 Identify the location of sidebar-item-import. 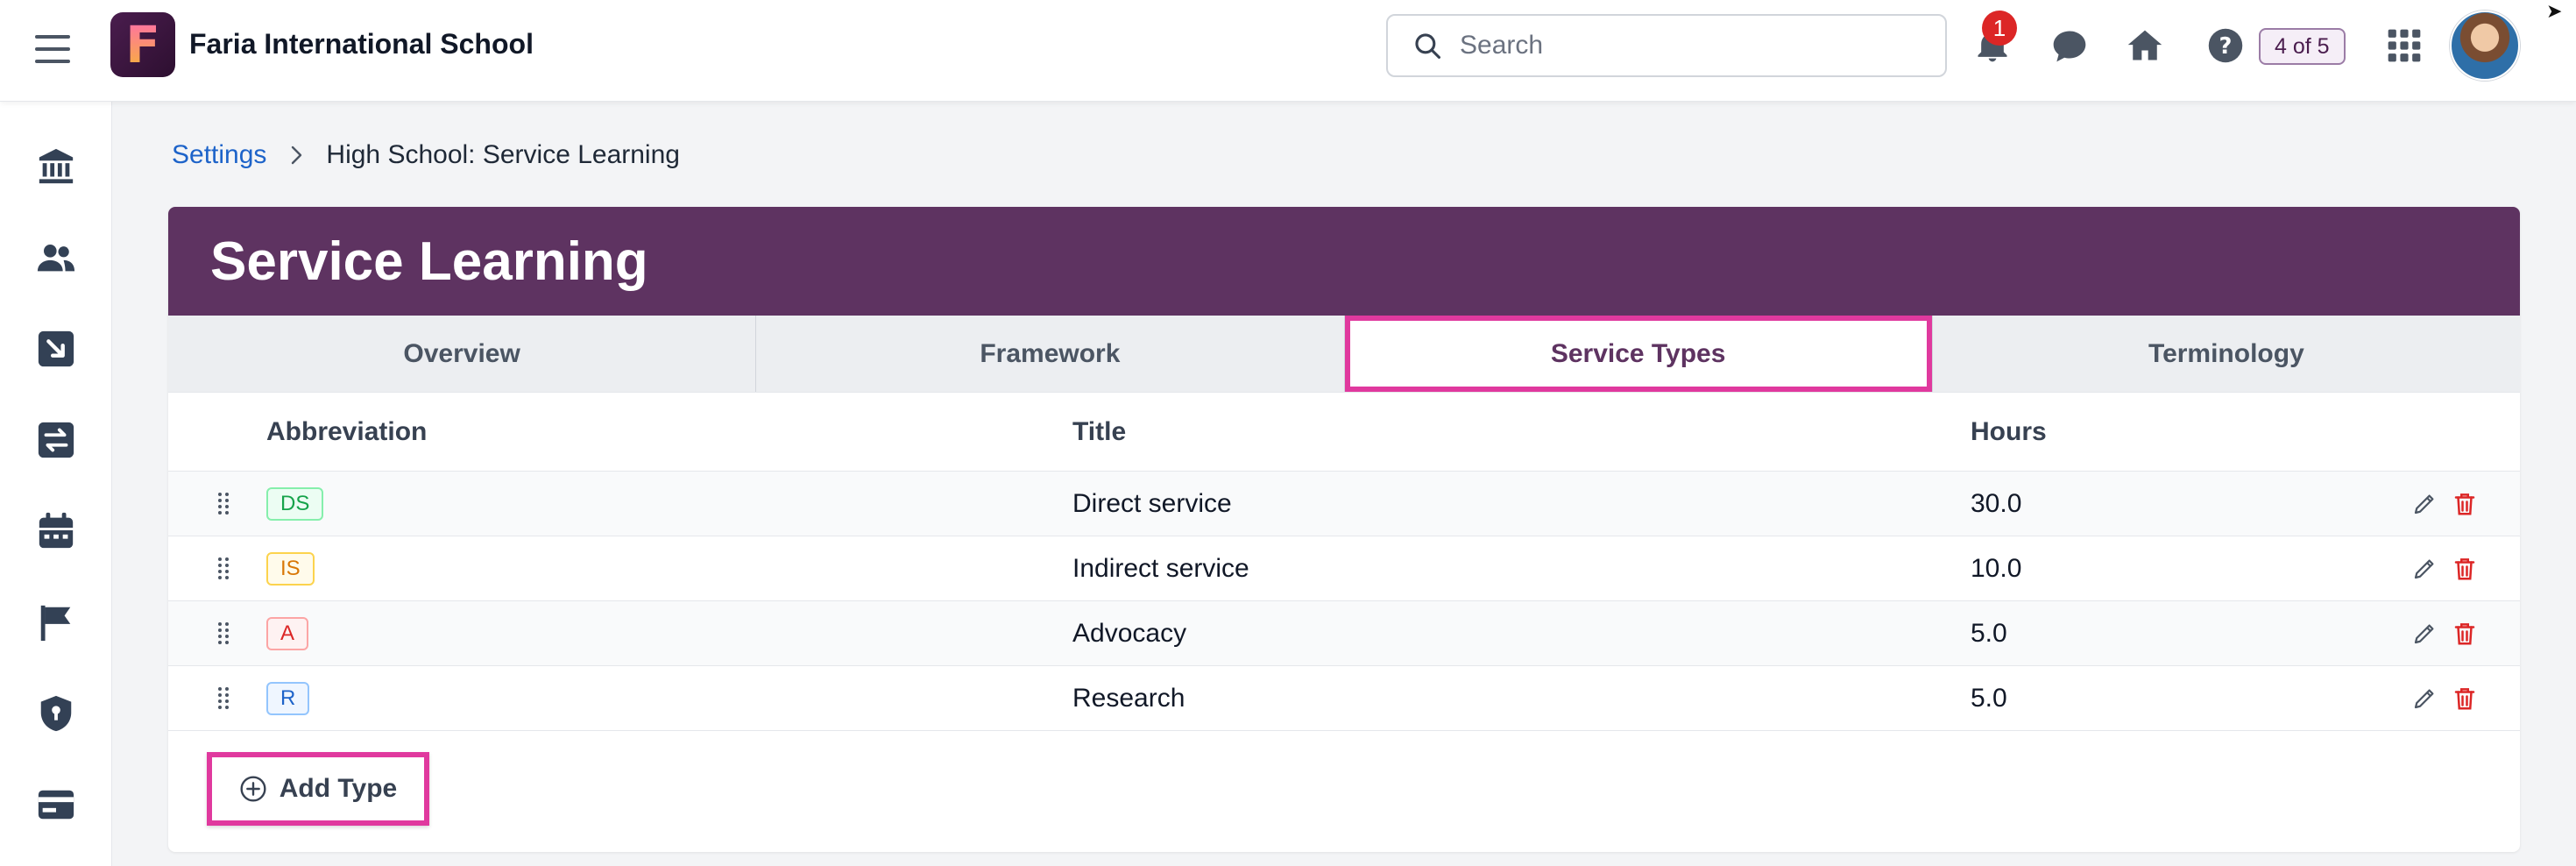
(56, 349).